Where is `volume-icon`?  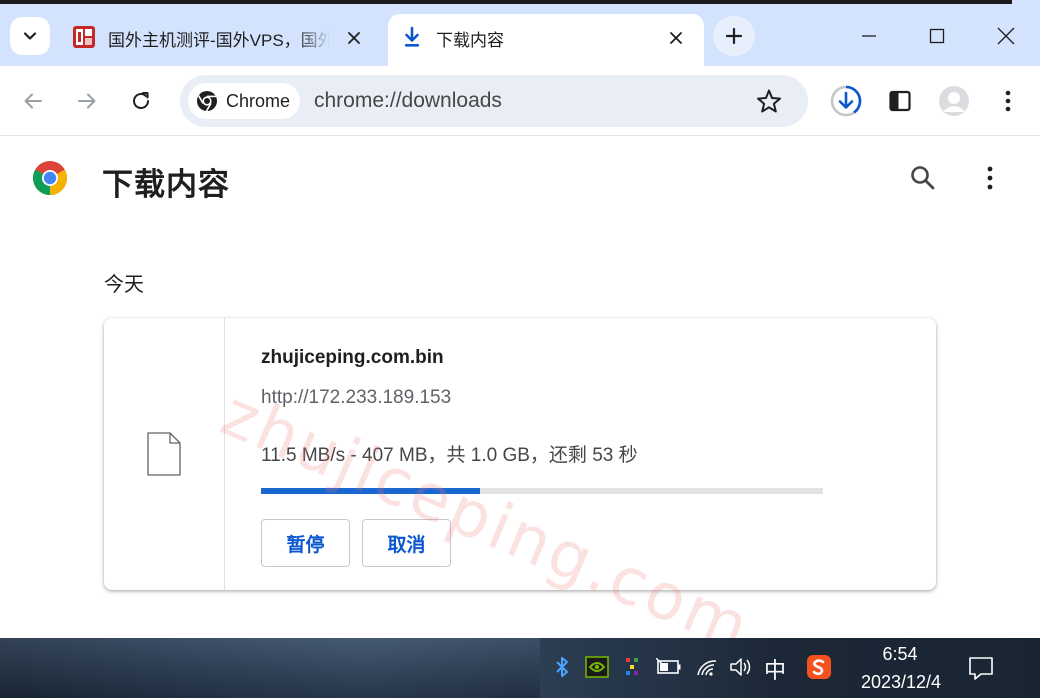
volume-icon is located at coordinates (742, 667).